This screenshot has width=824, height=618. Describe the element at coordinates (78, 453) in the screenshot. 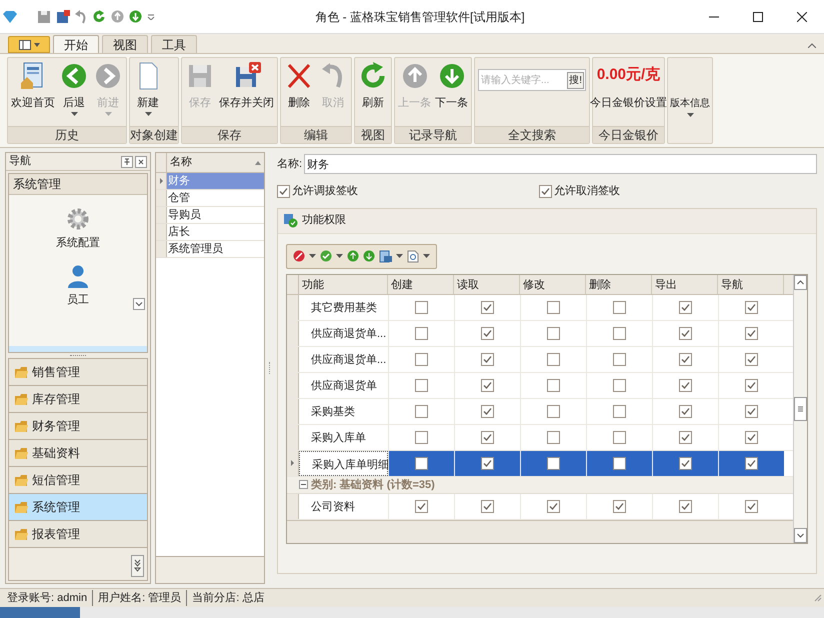

I see `navigation-bar: 基础资料` at that location.